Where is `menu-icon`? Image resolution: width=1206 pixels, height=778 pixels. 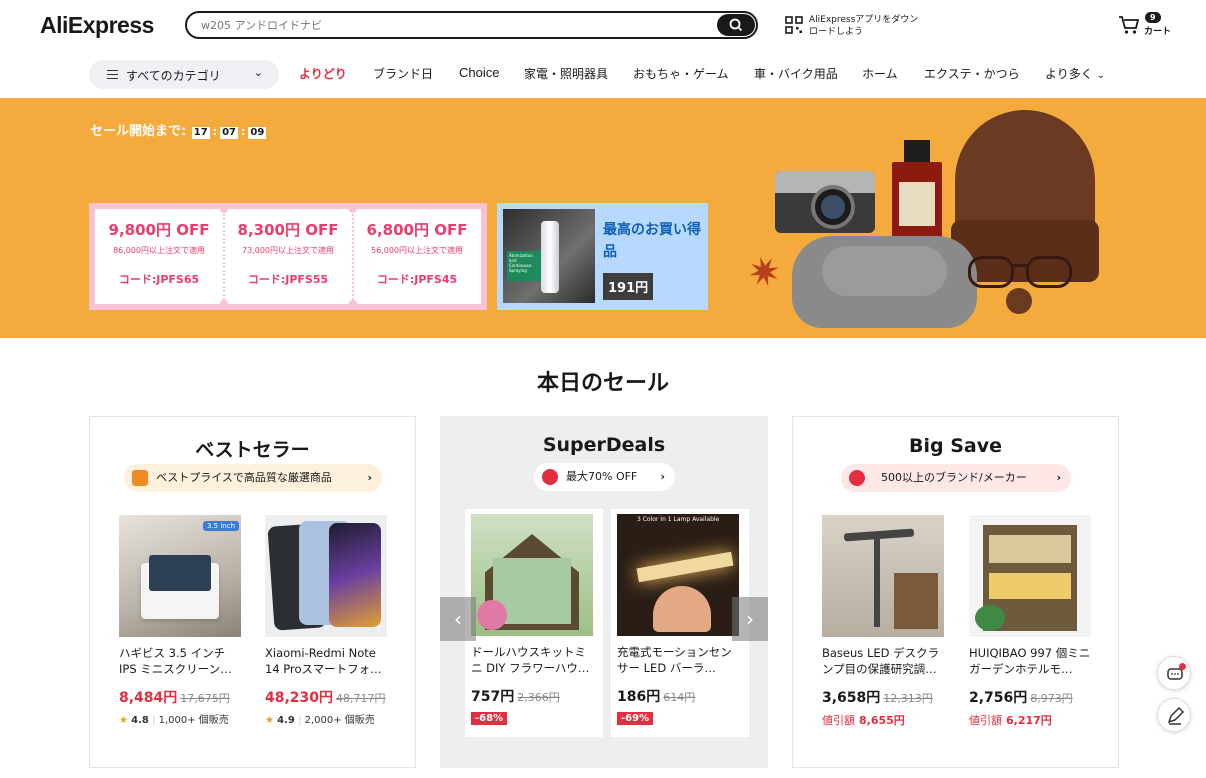 menu-icon is located at coordinates (112, 74).